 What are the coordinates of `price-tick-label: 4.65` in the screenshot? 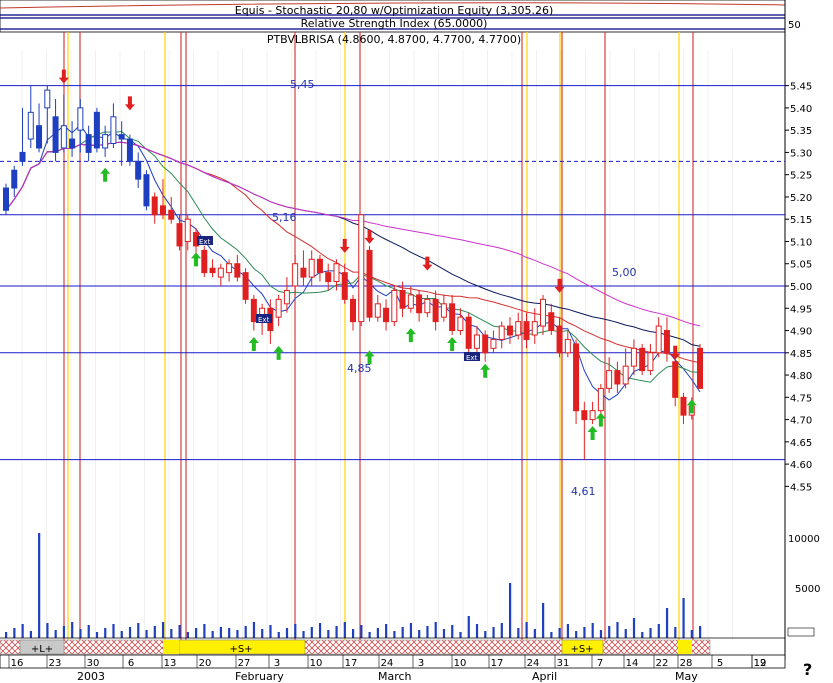 It's located at (801, 443).